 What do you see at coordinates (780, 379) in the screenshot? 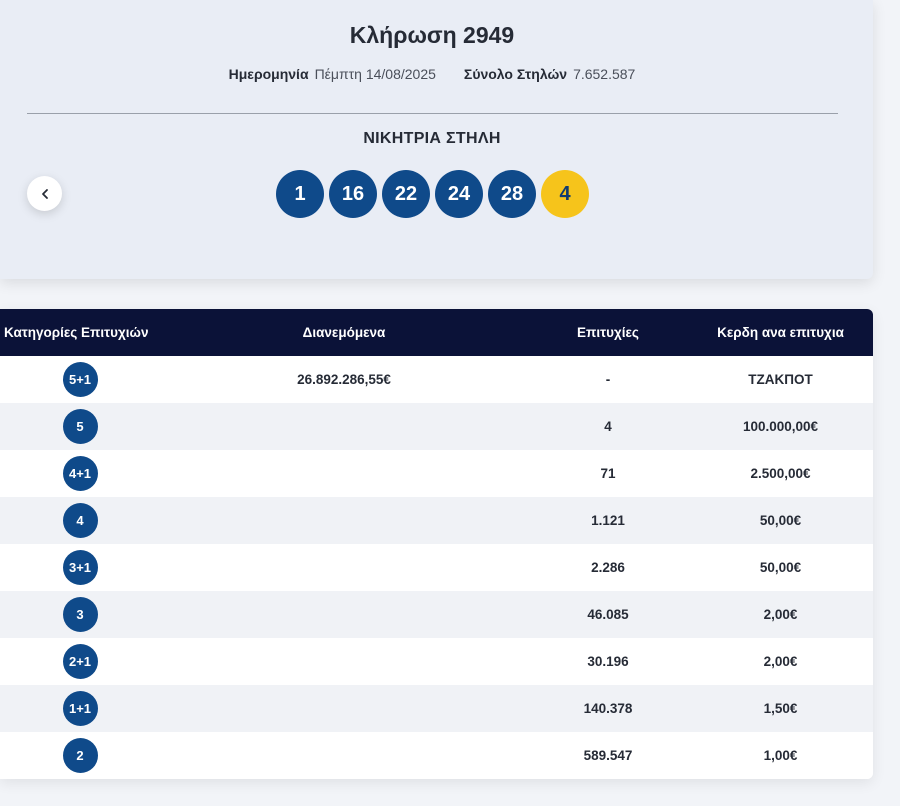
I see `prize-cell: ΤΖΑΚΠΟΤ` at bounding box center [780, 379].